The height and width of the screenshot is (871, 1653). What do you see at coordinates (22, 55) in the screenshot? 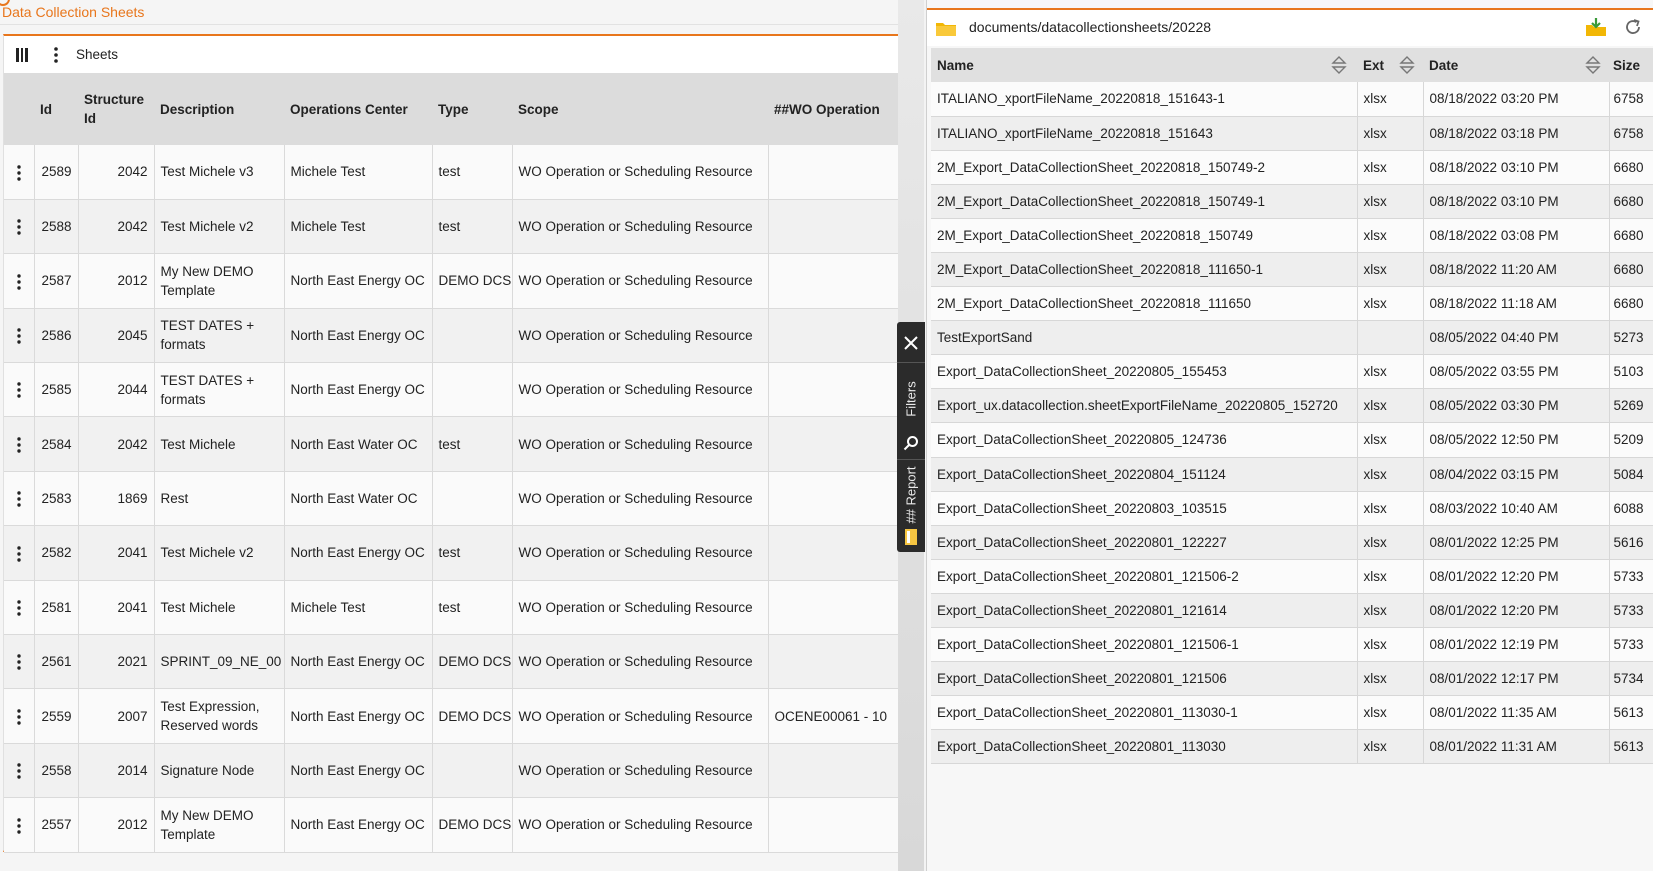
I see `columns-icon` at bounding box center [22, 55].